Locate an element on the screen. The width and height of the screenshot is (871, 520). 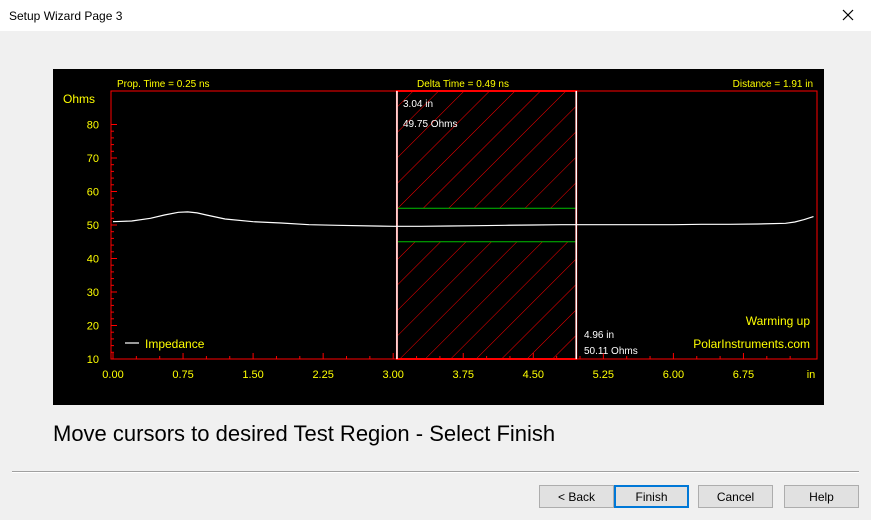
close-button is located at coordinates (848, 15).